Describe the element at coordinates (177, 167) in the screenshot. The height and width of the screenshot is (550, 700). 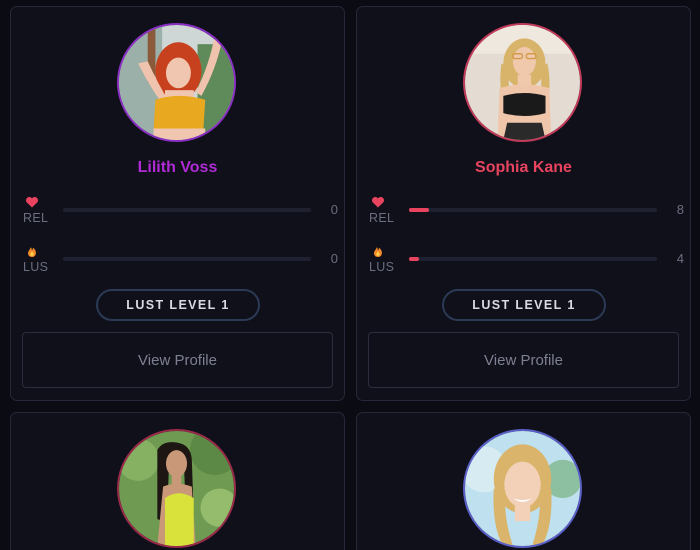
I see `character-name: Lilith Voss` at that location.